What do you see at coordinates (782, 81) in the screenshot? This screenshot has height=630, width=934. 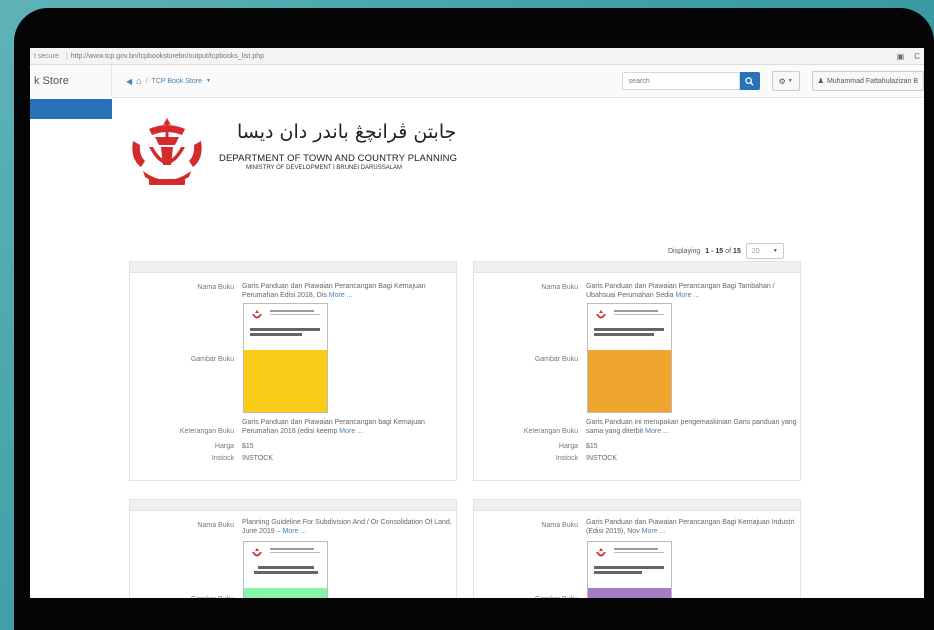 I see `gear-icon: ⚙` at bounding box center [782, 81].